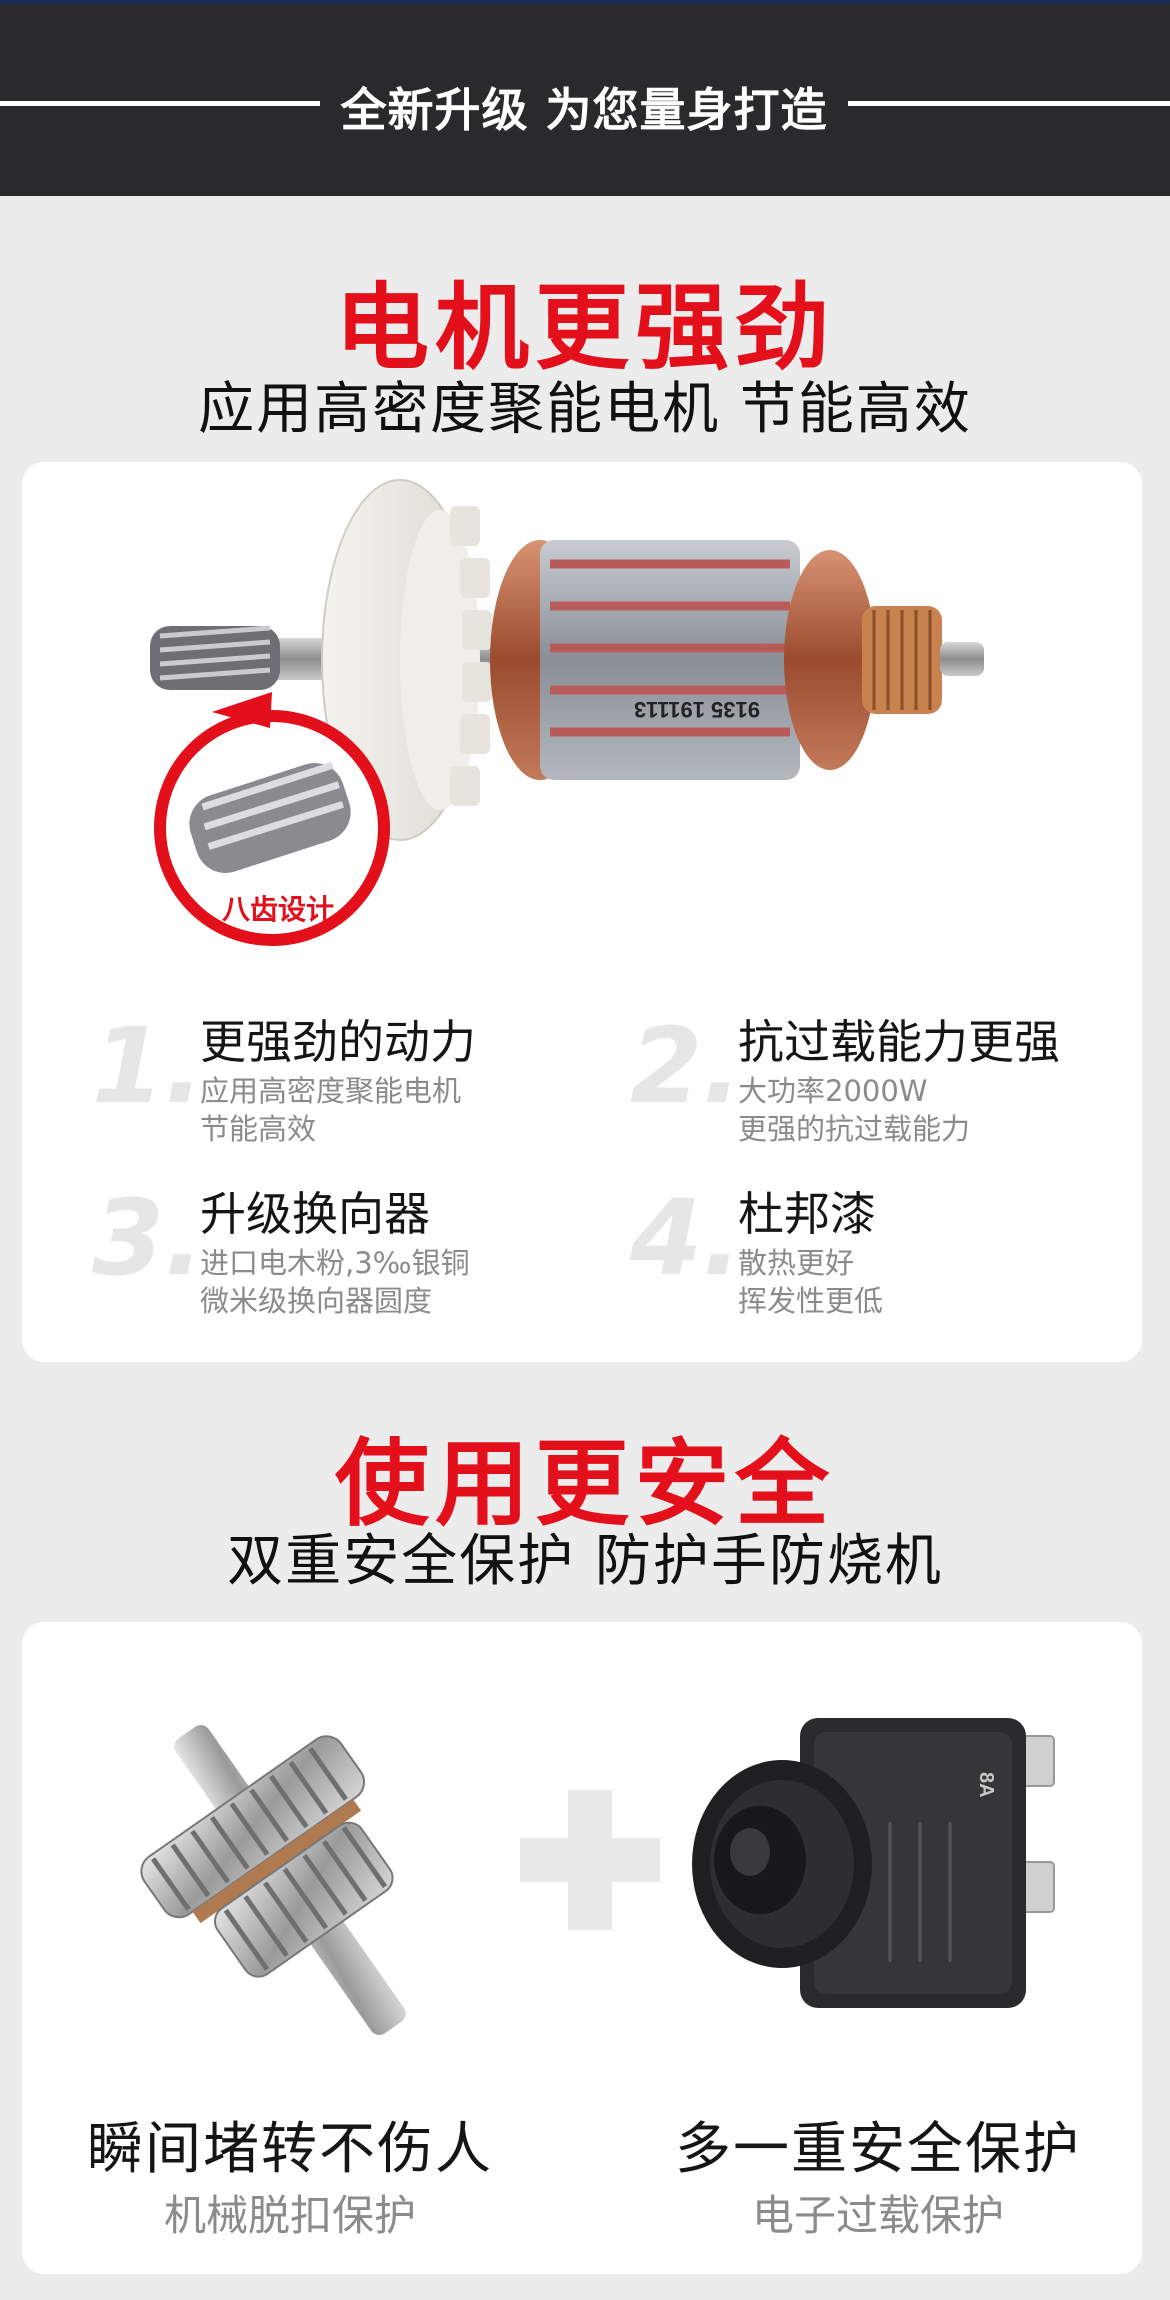  What do you see at coordinates (338, 1042) in the screenshot?
I see `feature-title: 更强劲的动力` at bounding box center [338, 1042].